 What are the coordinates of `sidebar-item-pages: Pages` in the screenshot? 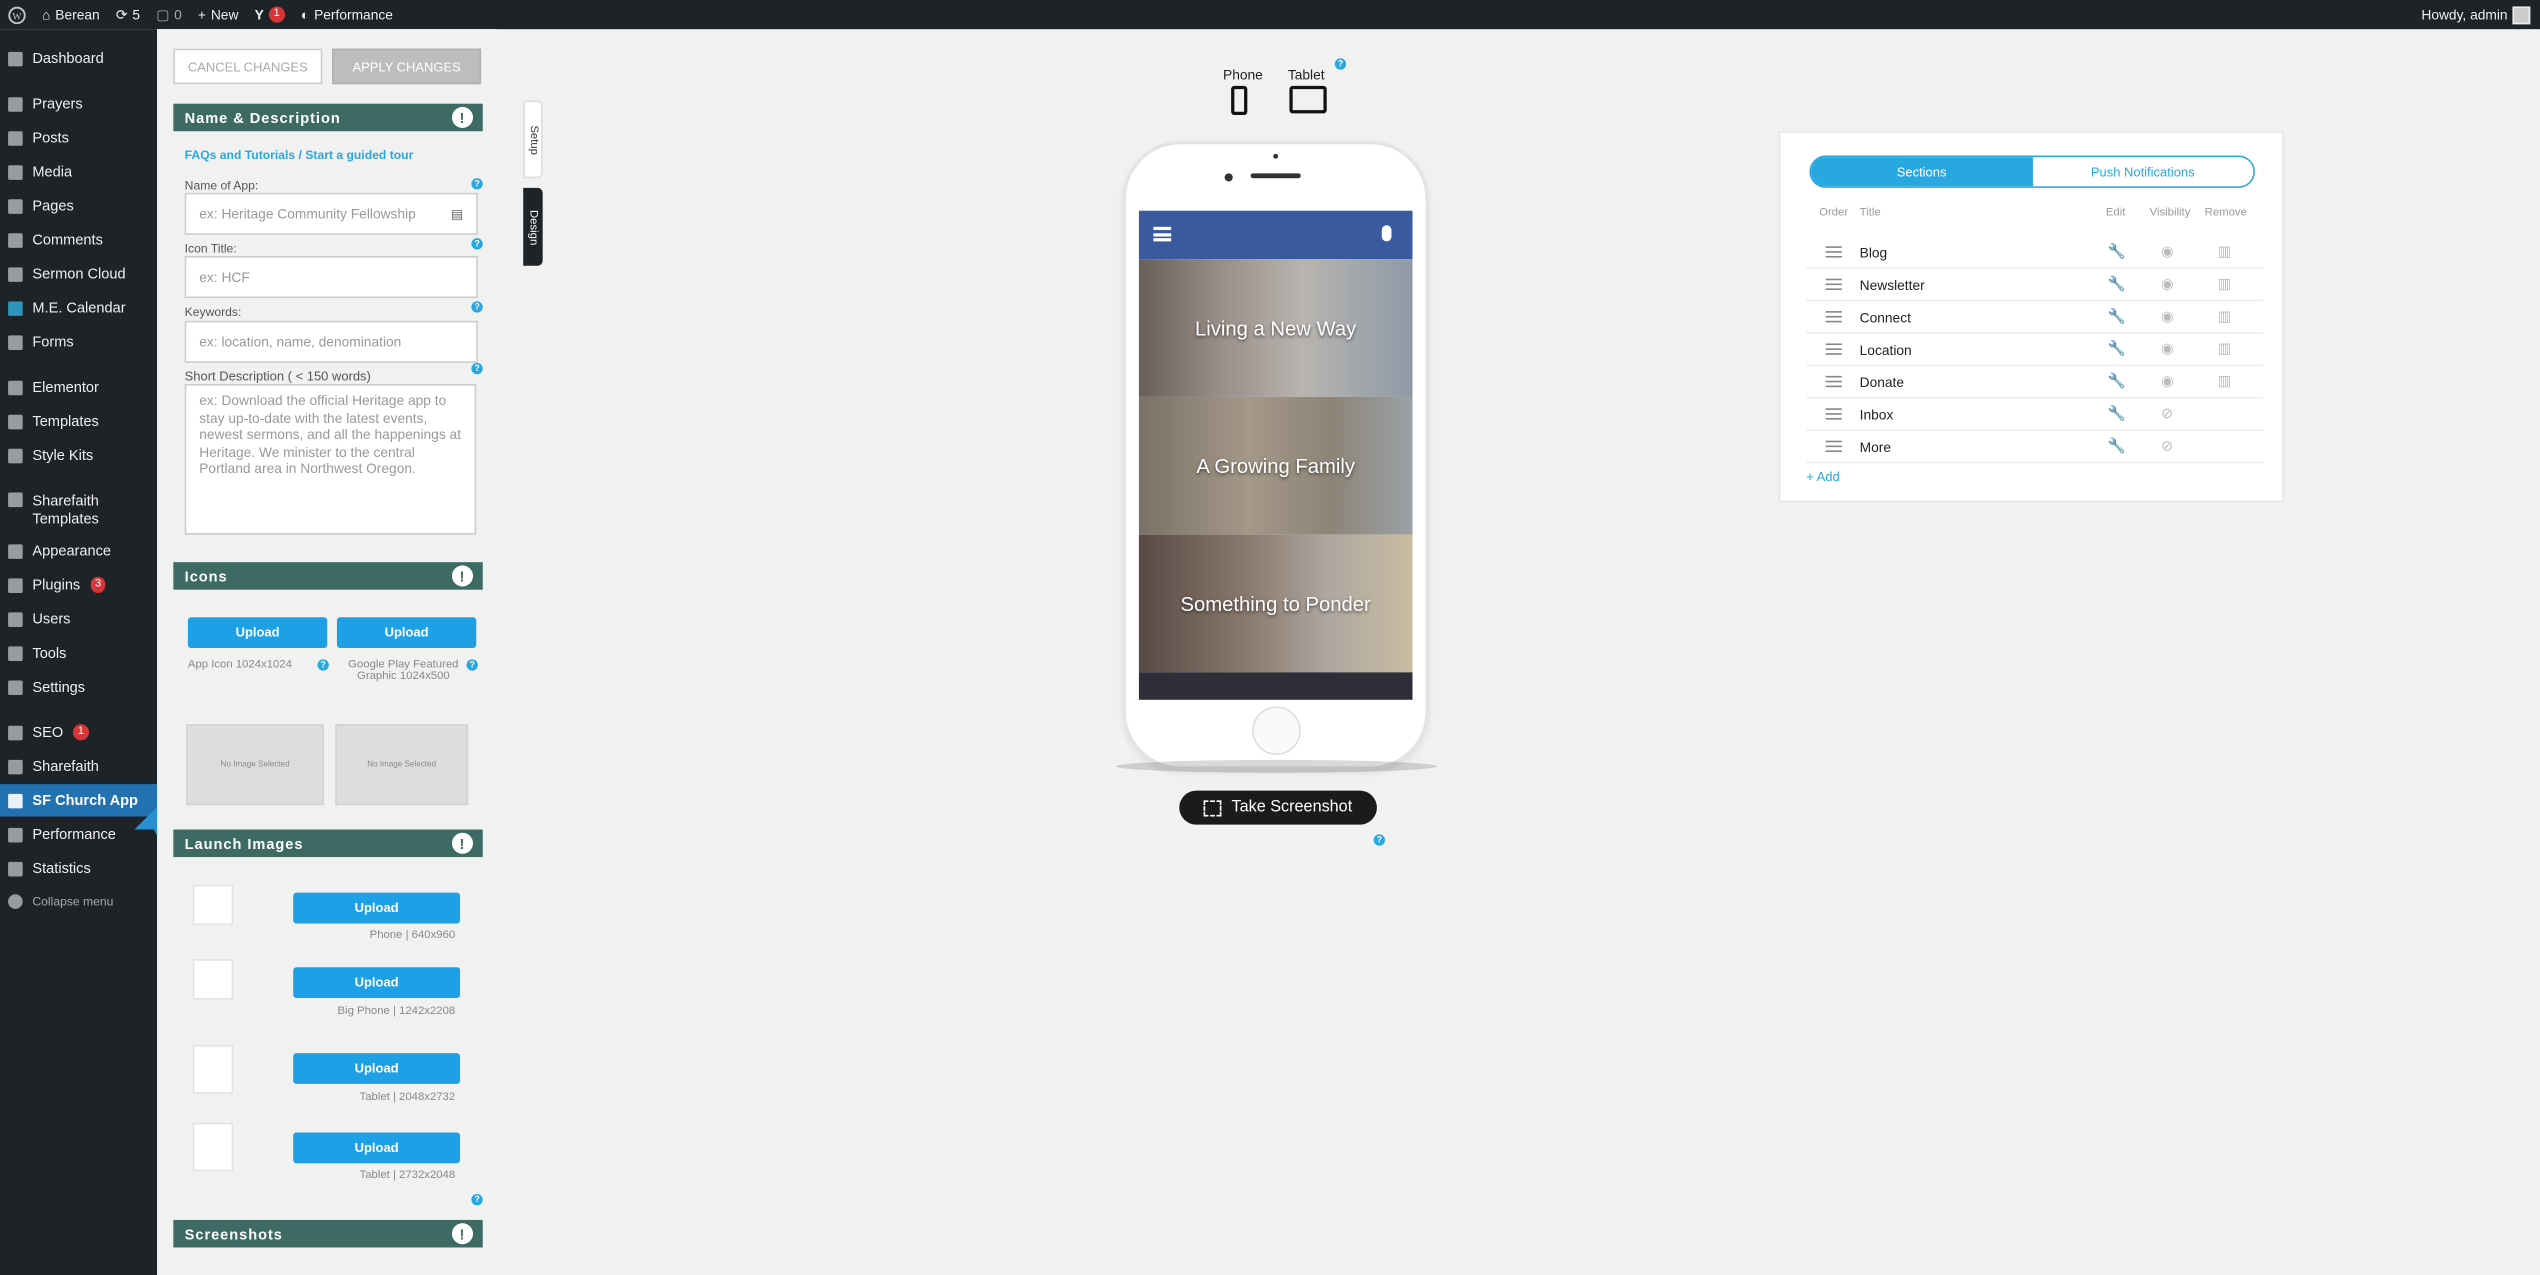 It's located at (78, 206).